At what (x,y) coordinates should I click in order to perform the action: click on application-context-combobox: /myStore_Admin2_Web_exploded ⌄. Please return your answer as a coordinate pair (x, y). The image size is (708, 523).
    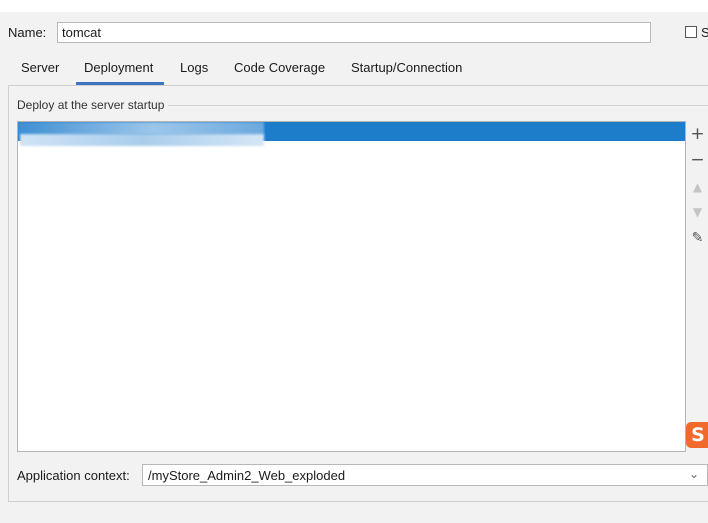
    Looking at the image, I should click on (425, 475).